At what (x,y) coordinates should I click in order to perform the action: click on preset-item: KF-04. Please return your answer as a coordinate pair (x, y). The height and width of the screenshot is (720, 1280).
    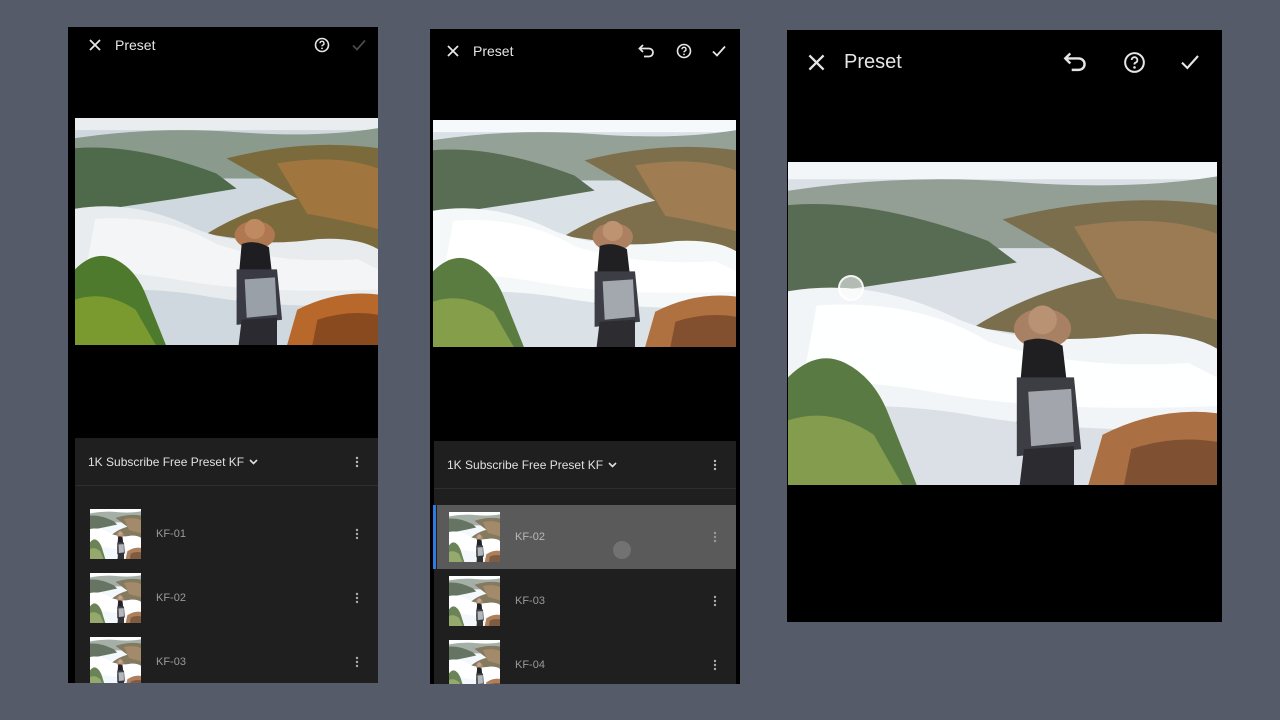
    Looking at the image, I should click on (585, 658).